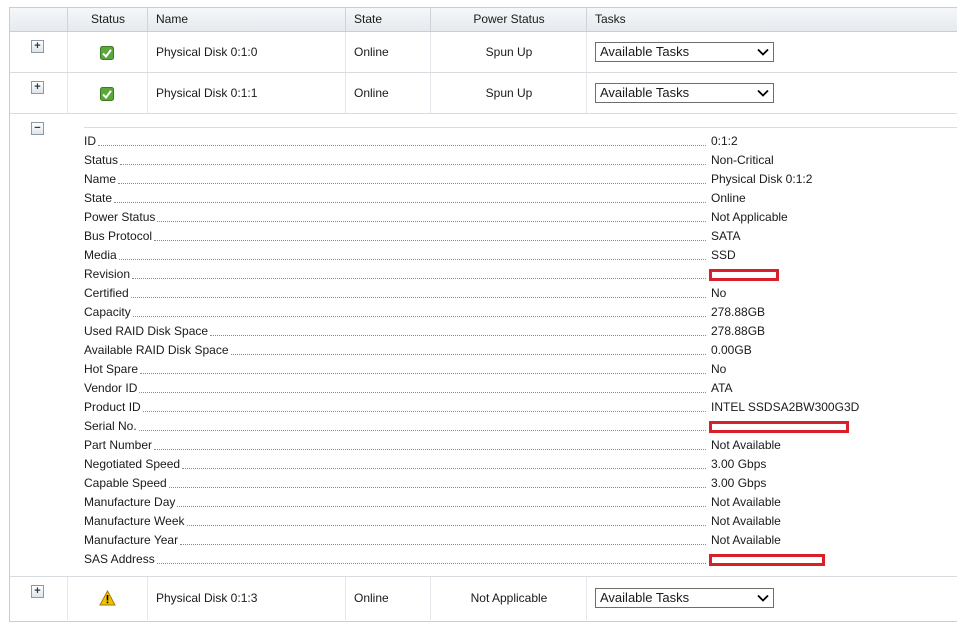 This screenshot has height=634, width=957. I want to click on header-status-label: Status, so click(108, 19).